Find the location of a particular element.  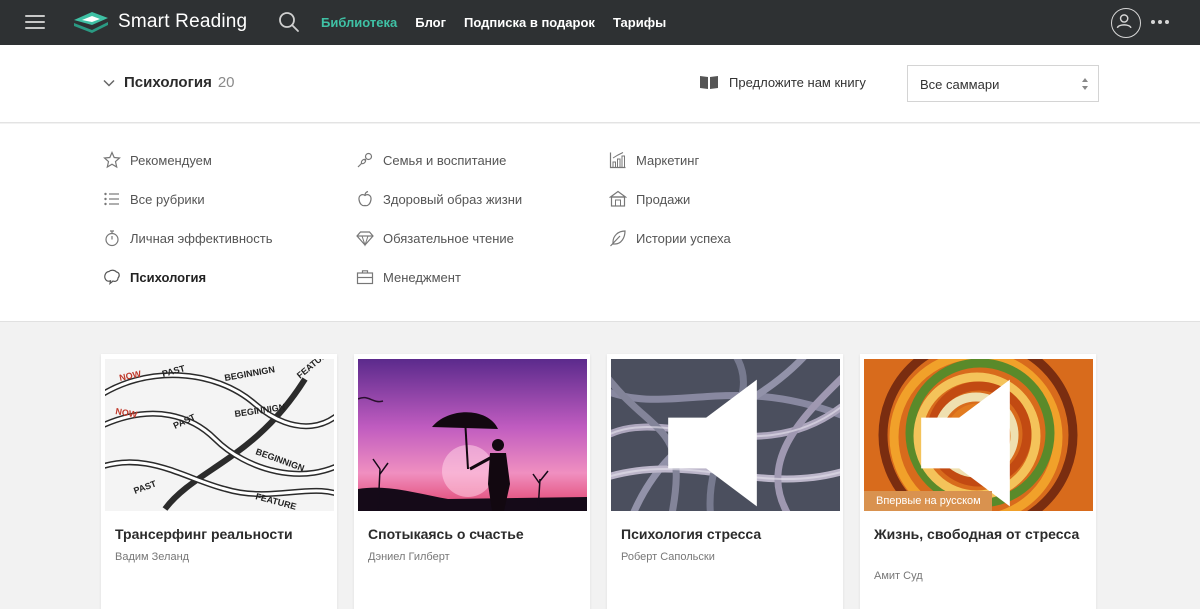

nav-pricing: Тарифы is located at coordinates (639, 22).